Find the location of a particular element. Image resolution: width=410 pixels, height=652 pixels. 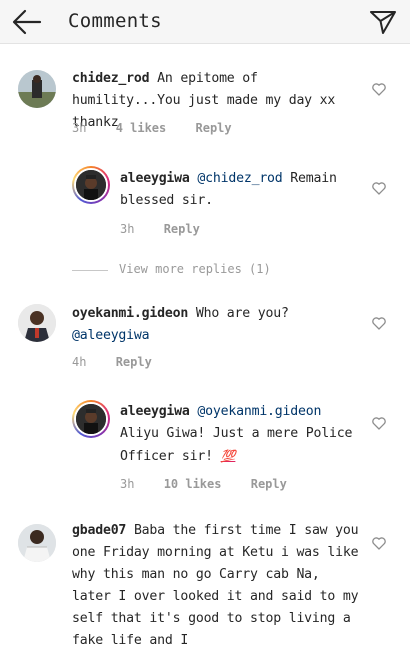

comment-time: 4h is located at coordinates (79, 362).